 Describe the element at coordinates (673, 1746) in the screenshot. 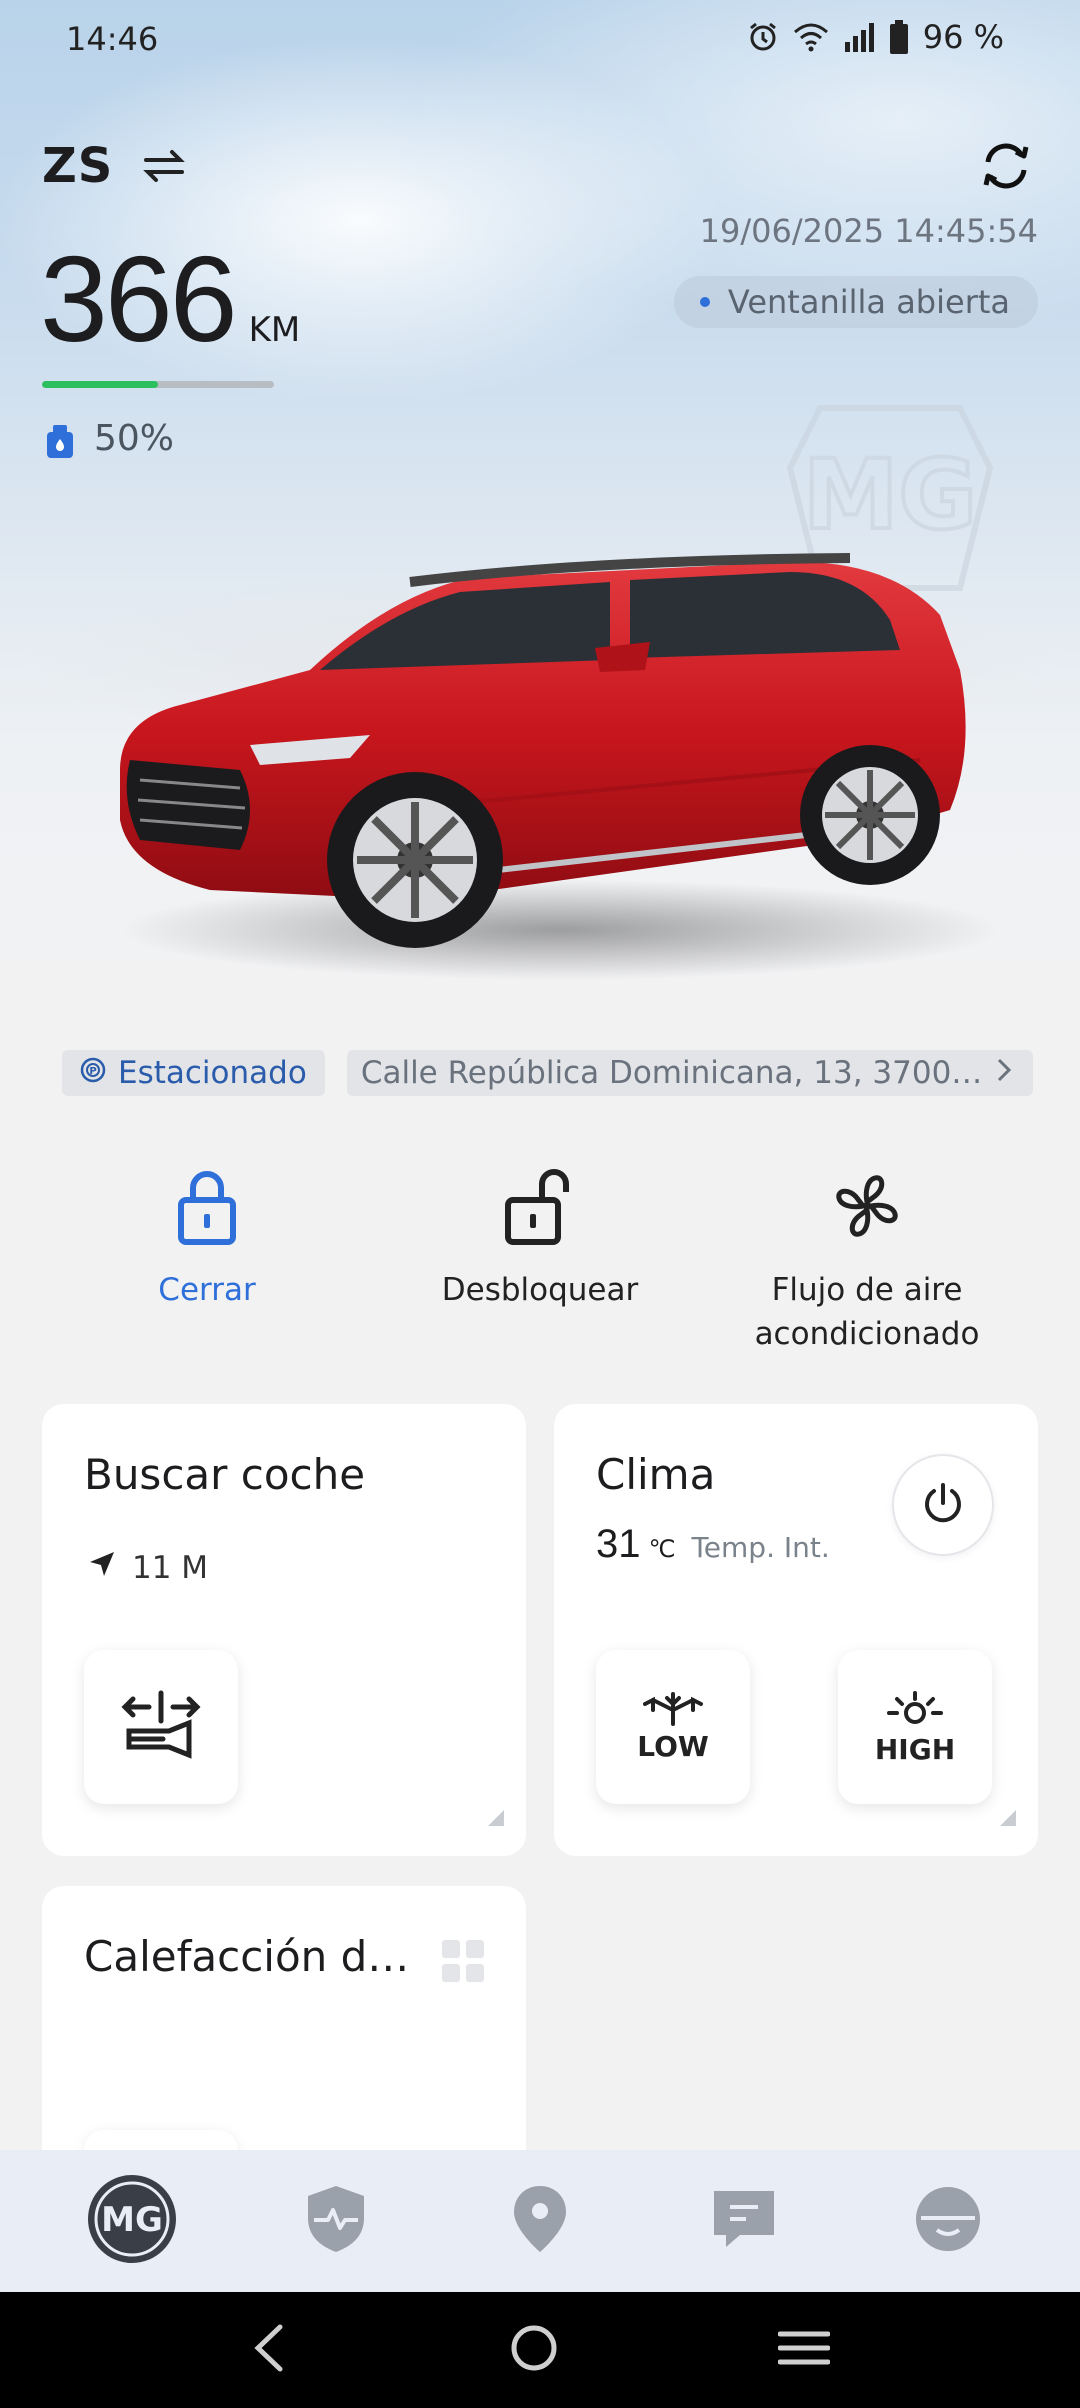

I see `low-label: LOW` at that location.